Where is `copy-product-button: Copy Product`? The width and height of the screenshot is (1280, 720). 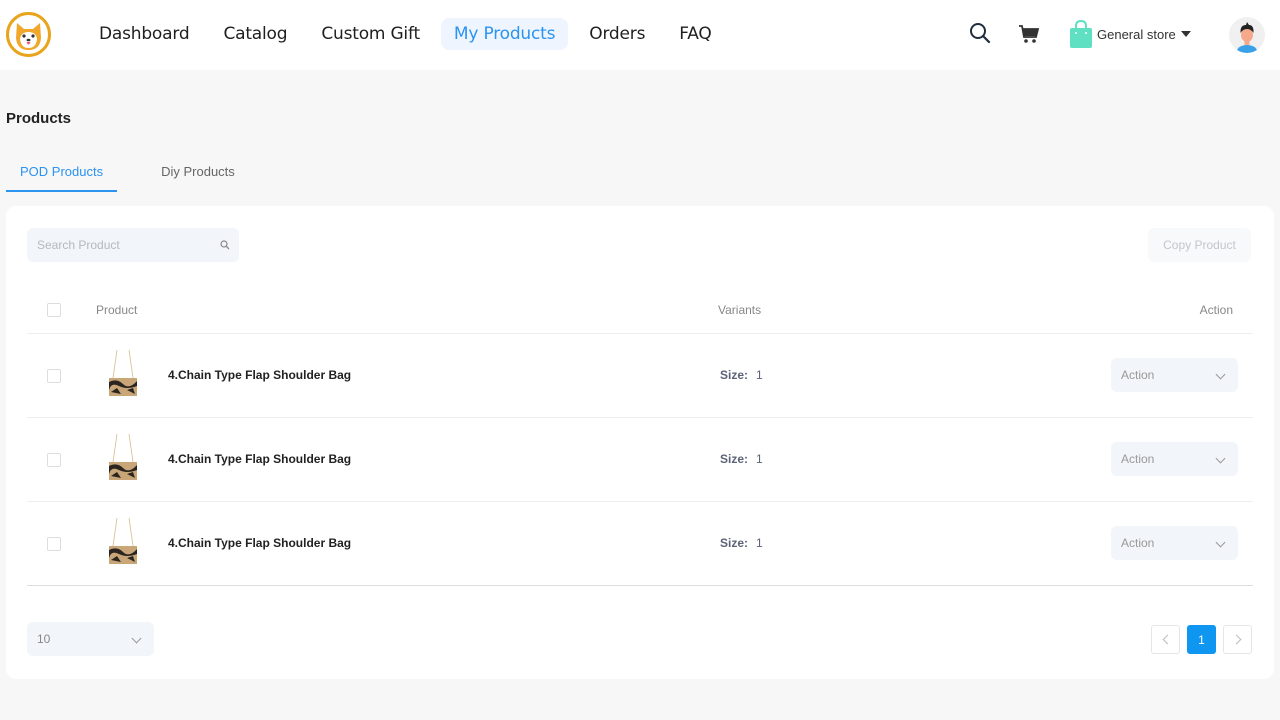
copy-product-button: Copy Product is located at coordinates (1199, 245).